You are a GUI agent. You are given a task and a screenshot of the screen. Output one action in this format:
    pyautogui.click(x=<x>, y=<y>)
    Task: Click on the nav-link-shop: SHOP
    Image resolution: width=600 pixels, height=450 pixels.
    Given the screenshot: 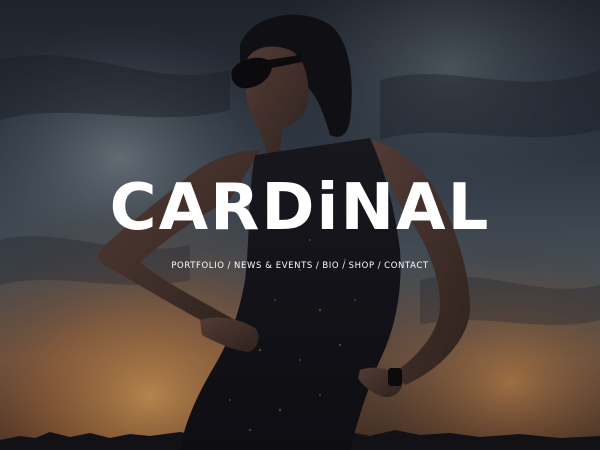 What is the action you would take?
    pyautogui.click(x=362, y=266)
    